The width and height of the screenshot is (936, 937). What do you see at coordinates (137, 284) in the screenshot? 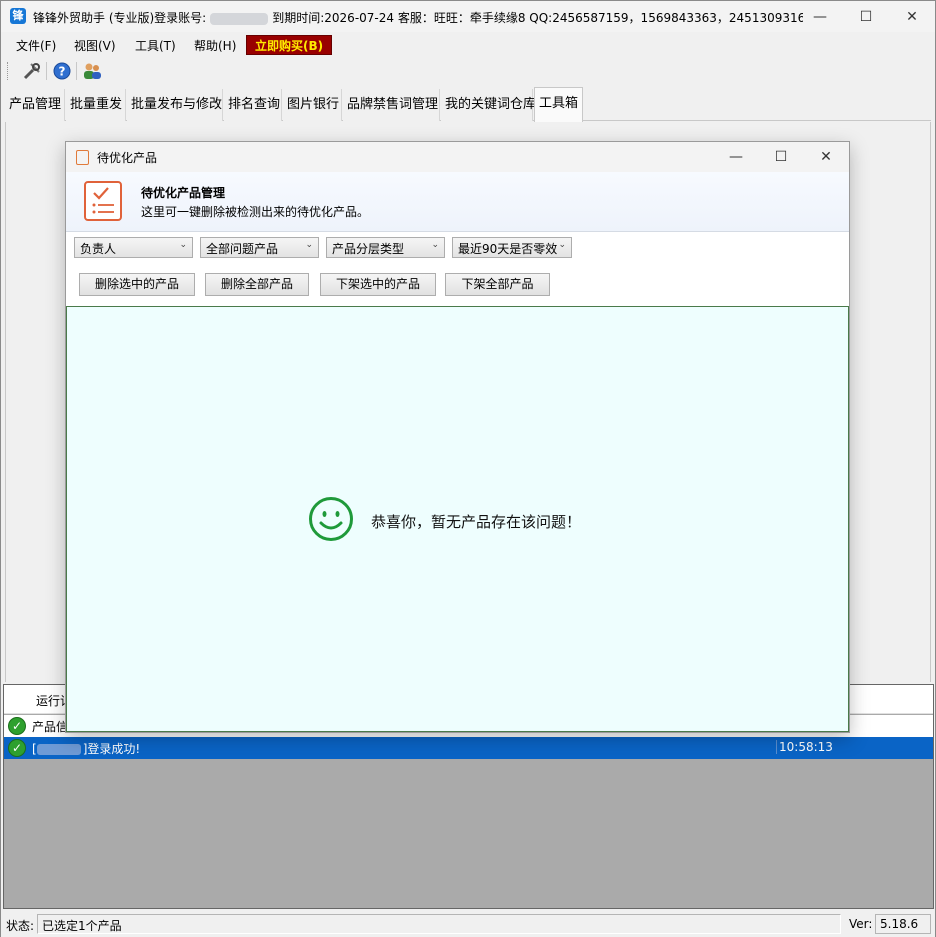
I see `delete-selected-button: 删除选中的产品` at bounding box center [137, 284].